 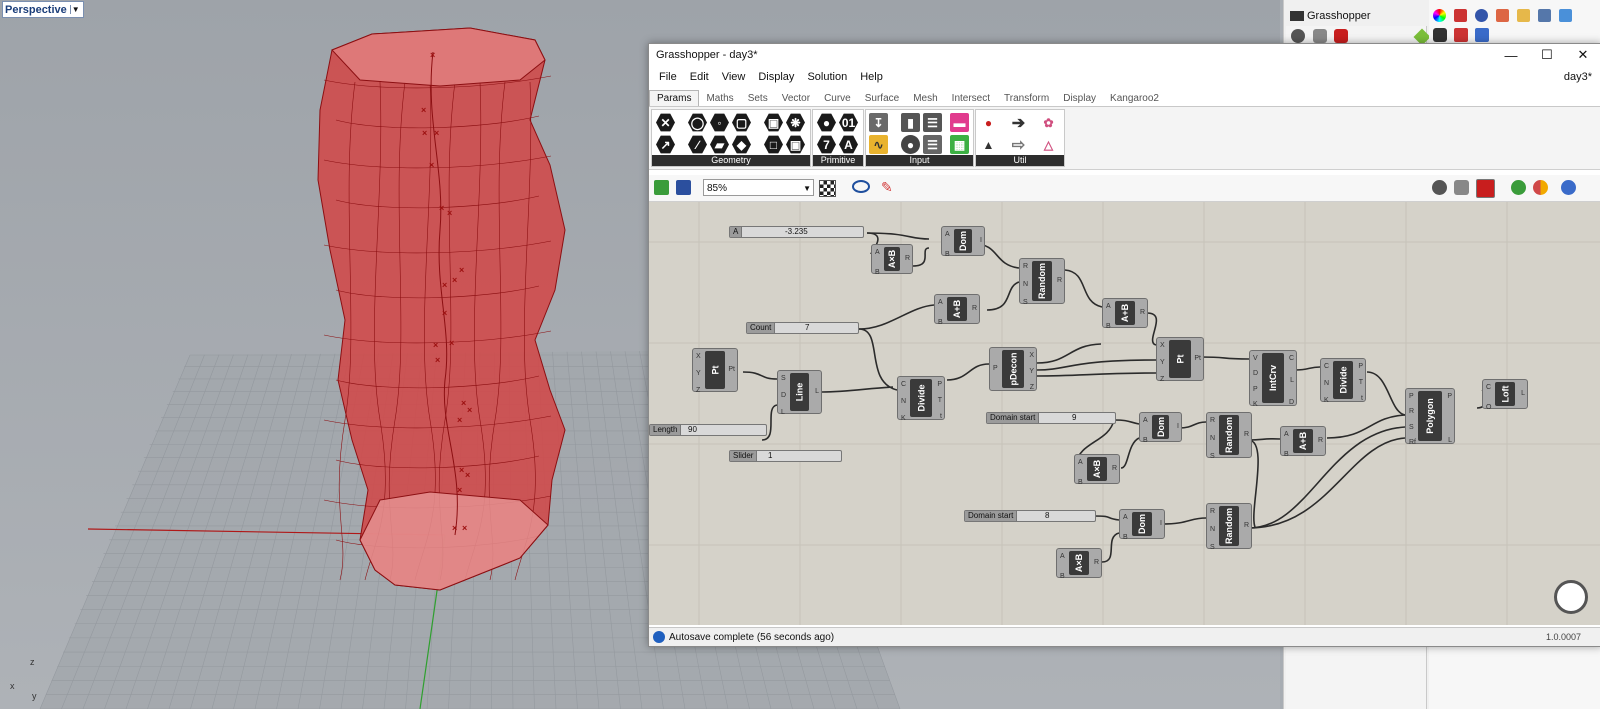 I want to click on input-port: O, so click(x=1488, y=407).